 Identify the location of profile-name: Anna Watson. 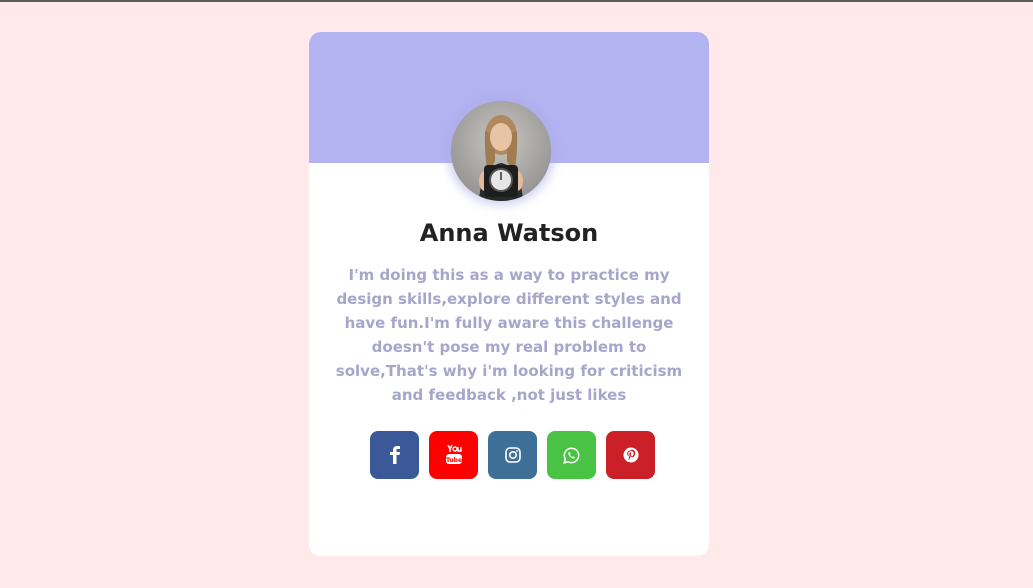
(509, 233).